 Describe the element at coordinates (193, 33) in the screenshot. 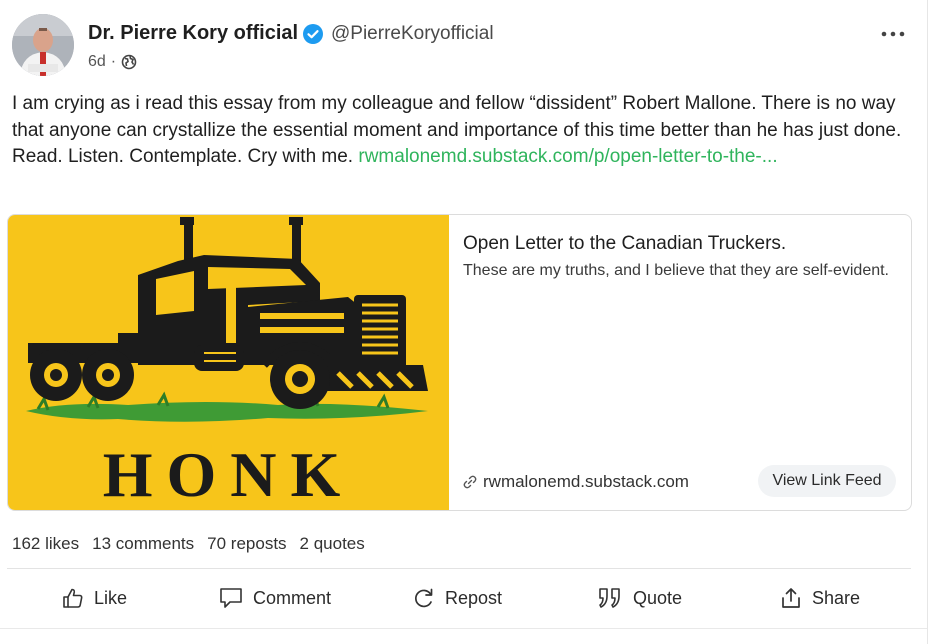

I see `author-name: Dr. Pierre Kory official` at that location.